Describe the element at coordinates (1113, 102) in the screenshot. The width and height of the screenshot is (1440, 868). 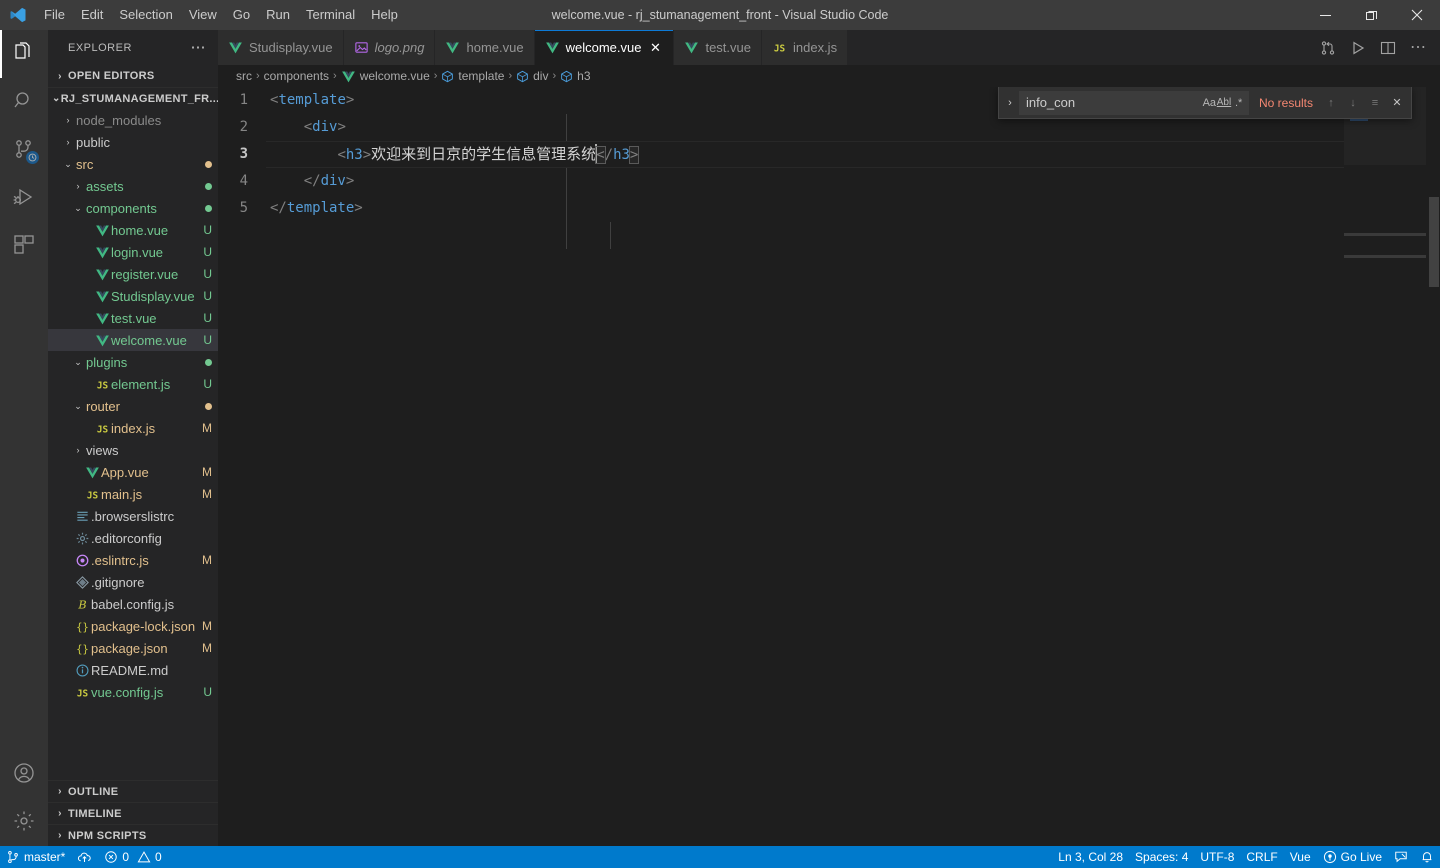
I see `find-input` at that location.